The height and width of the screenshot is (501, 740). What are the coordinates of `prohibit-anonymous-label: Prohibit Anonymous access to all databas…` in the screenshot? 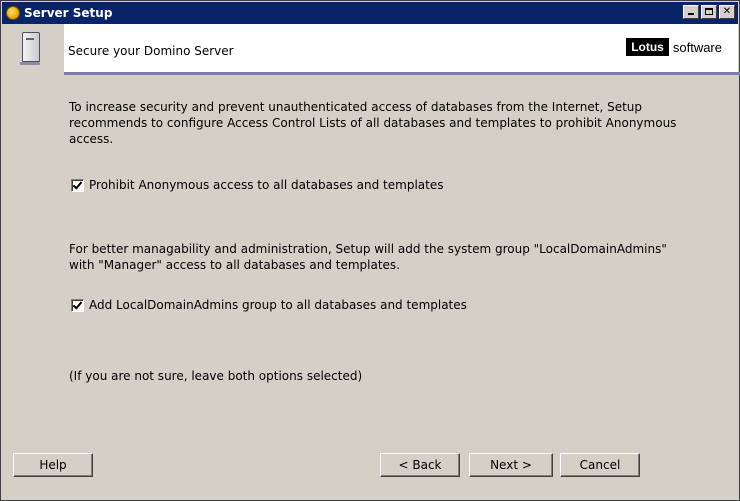 It's located at (266, 185).